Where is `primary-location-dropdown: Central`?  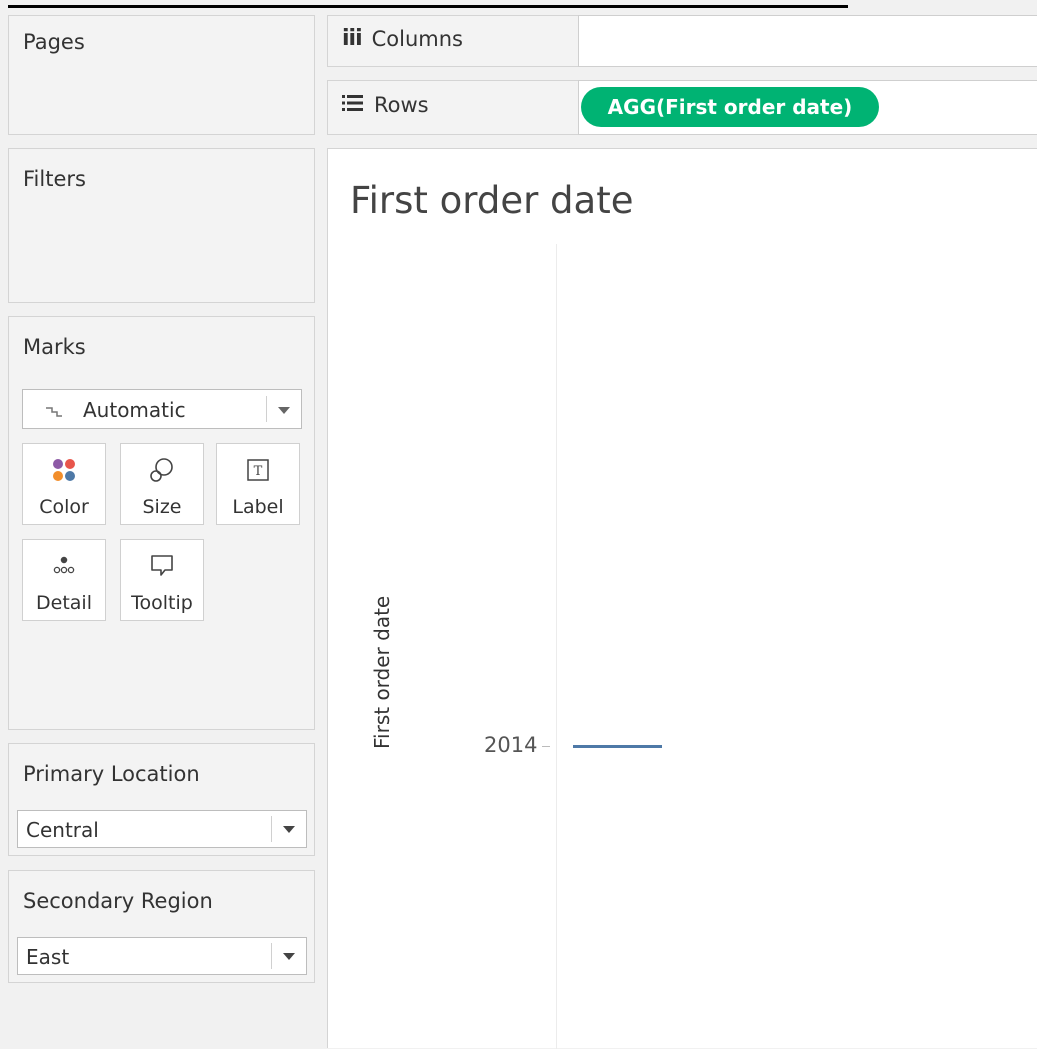 primary-location-dropdown: Central is located at coordinates (162, 829).